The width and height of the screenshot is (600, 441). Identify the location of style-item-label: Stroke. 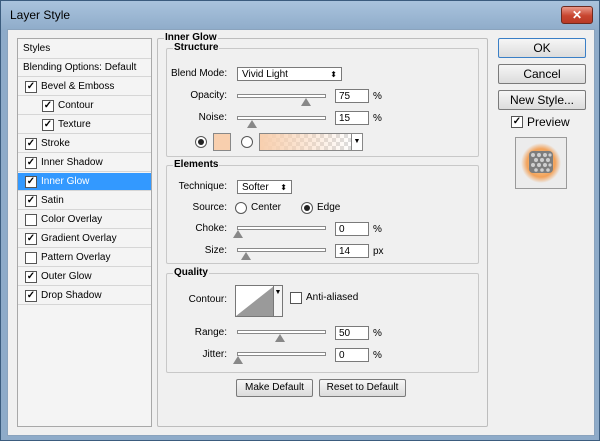
(55, 143).